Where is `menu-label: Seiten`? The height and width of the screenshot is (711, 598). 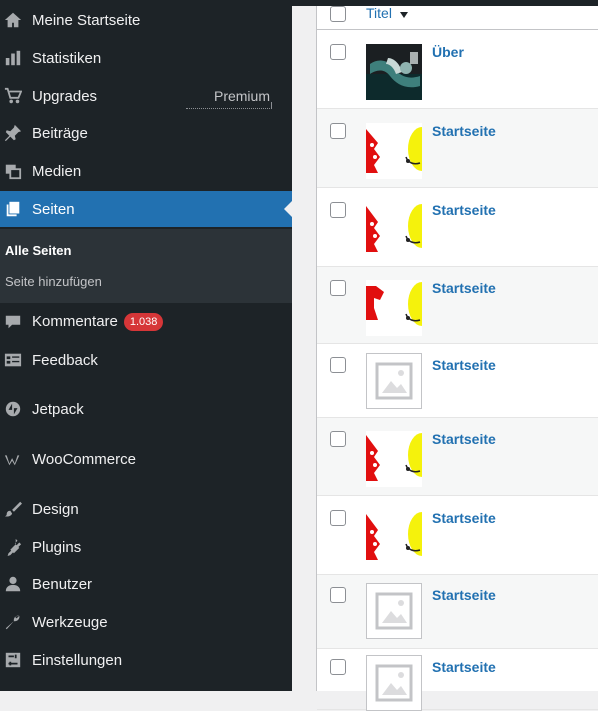 menu-label: Seiten is located at coordinates (53, 209).